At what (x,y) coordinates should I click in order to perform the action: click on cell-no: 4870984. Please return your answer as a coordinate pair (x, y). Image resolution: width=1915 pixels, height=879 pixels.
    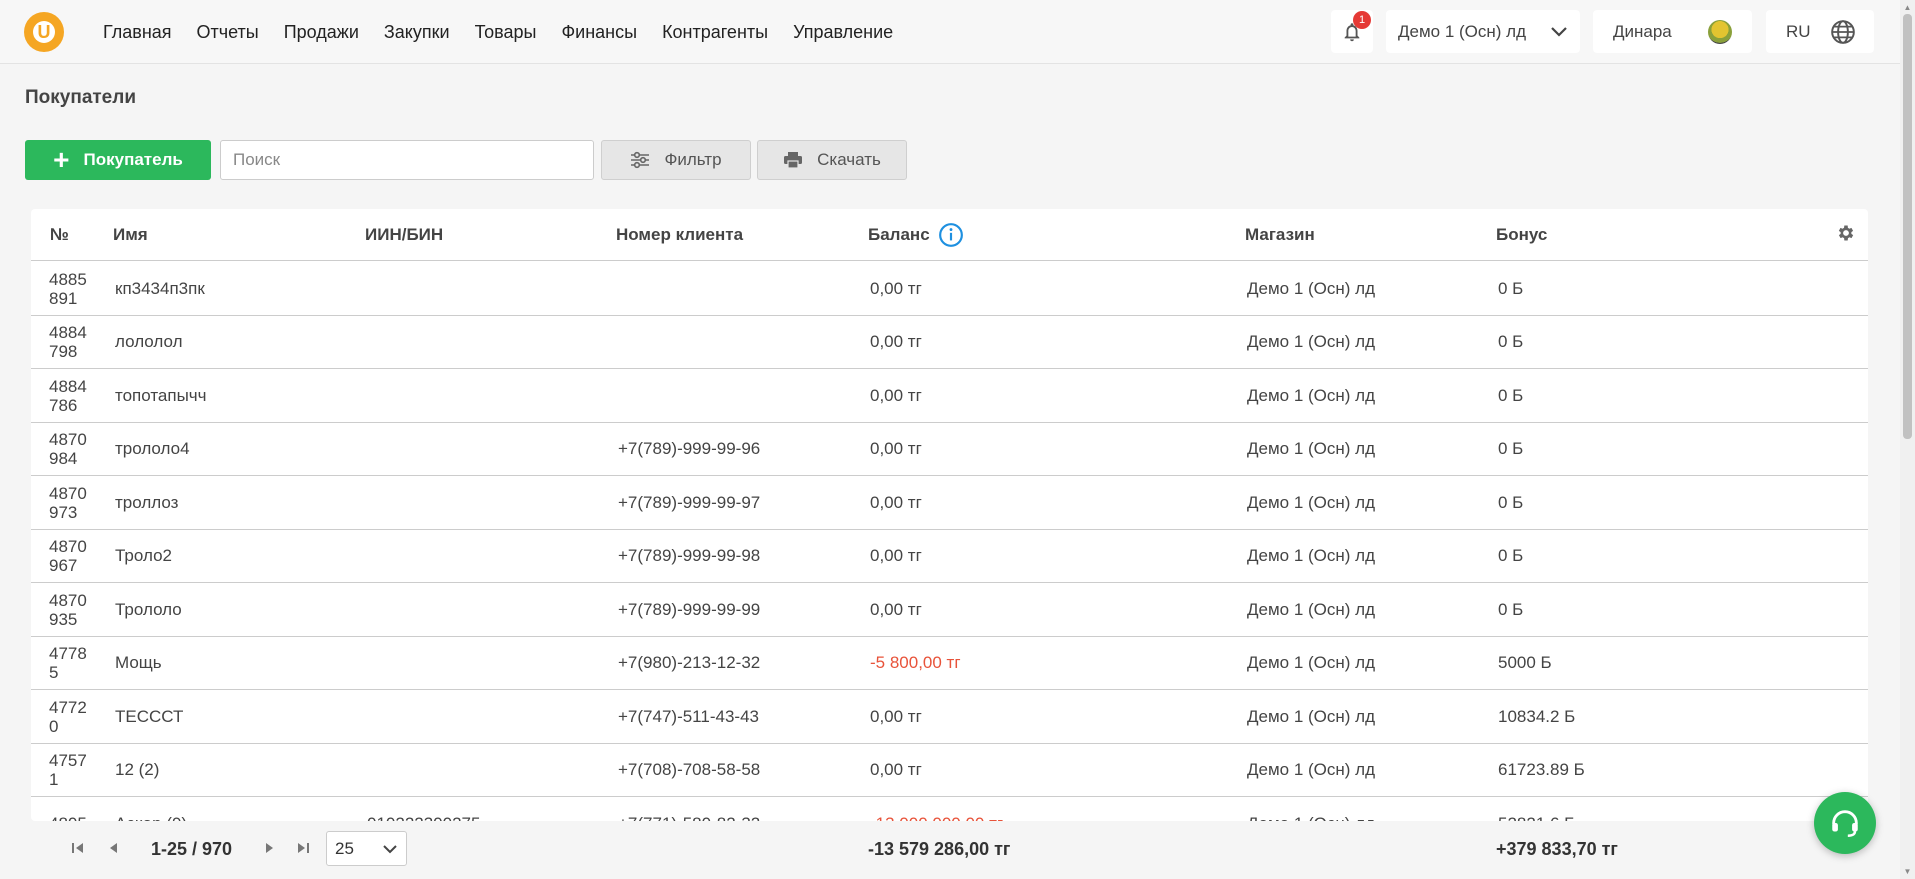
    Looking at the image, I should click on (68, 449).